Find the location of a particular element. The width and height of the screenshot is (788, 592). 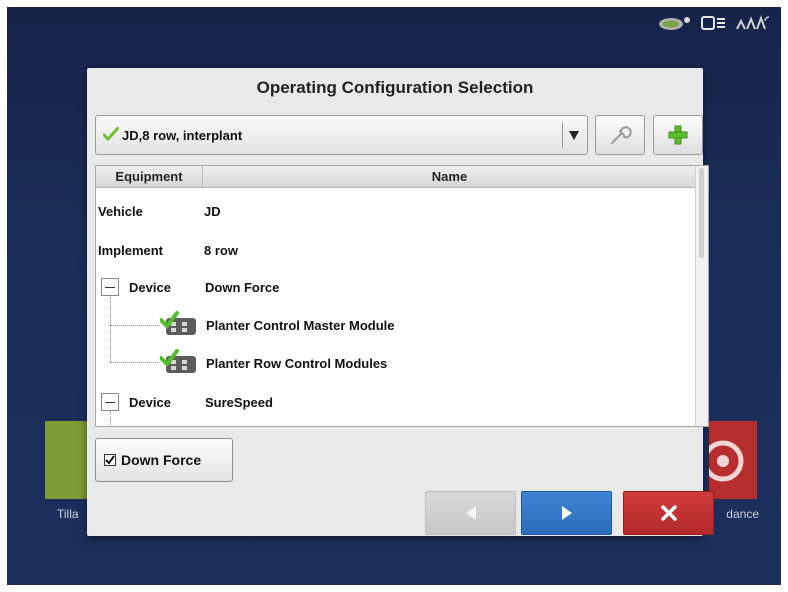

tree-row-vehicle: Vehicle JD is located at coordinates (396, 214).